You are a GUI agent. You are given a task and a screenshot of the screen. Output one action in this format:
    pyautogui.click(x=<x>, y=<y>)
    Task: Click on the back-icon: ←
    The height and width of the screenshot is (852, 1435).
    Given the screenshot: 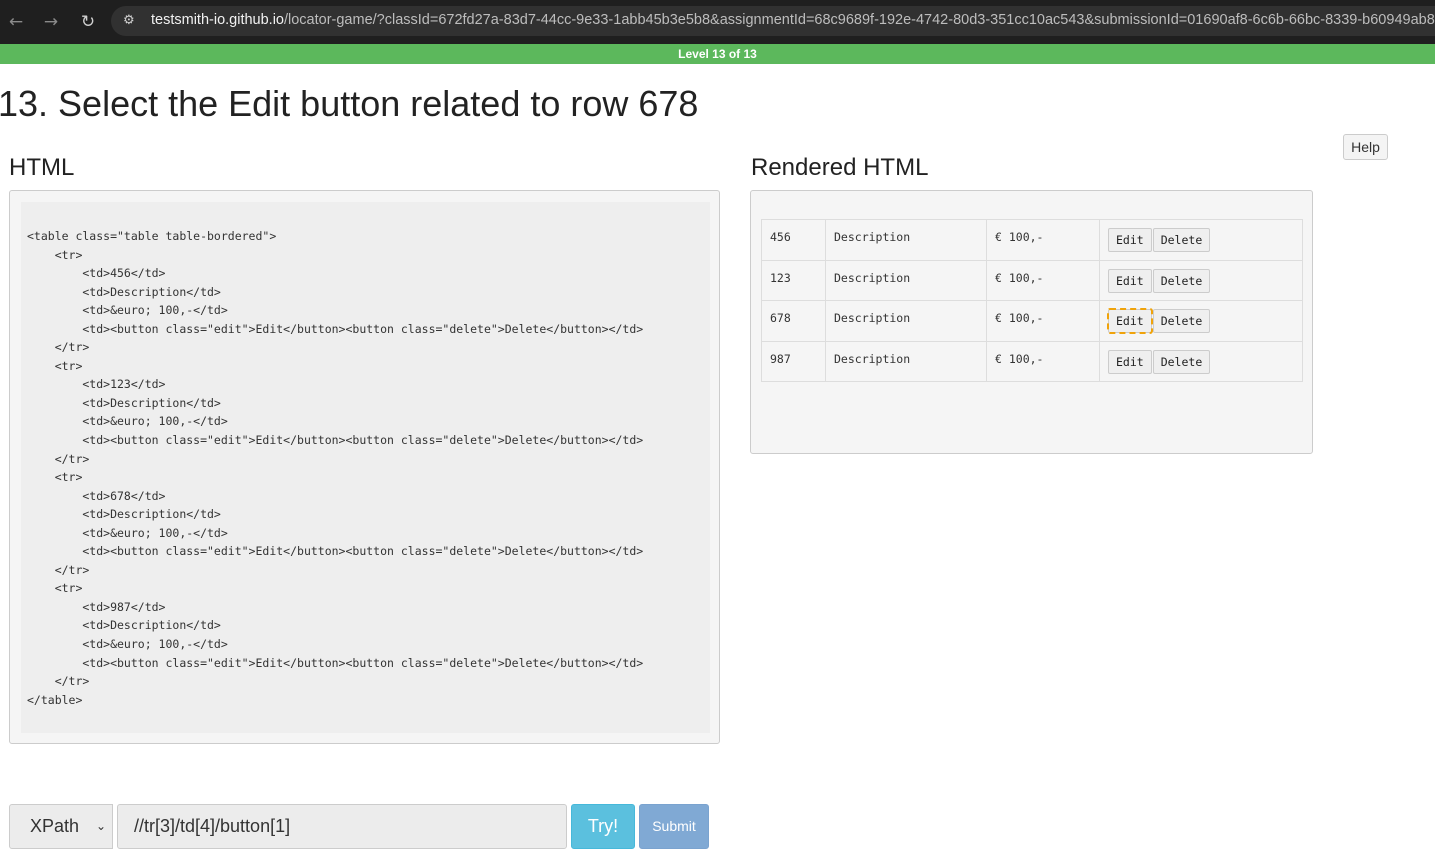 What is the action you would take?
    pyautogui.click(x=16, y=22)
    